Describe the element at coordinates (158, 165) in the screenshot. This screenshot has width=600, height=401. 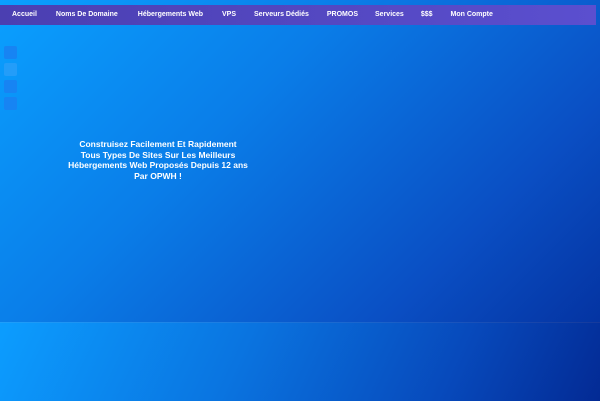
I see `hero-line: Hébergements Web Proposés Depuis 12 ans` at that location.